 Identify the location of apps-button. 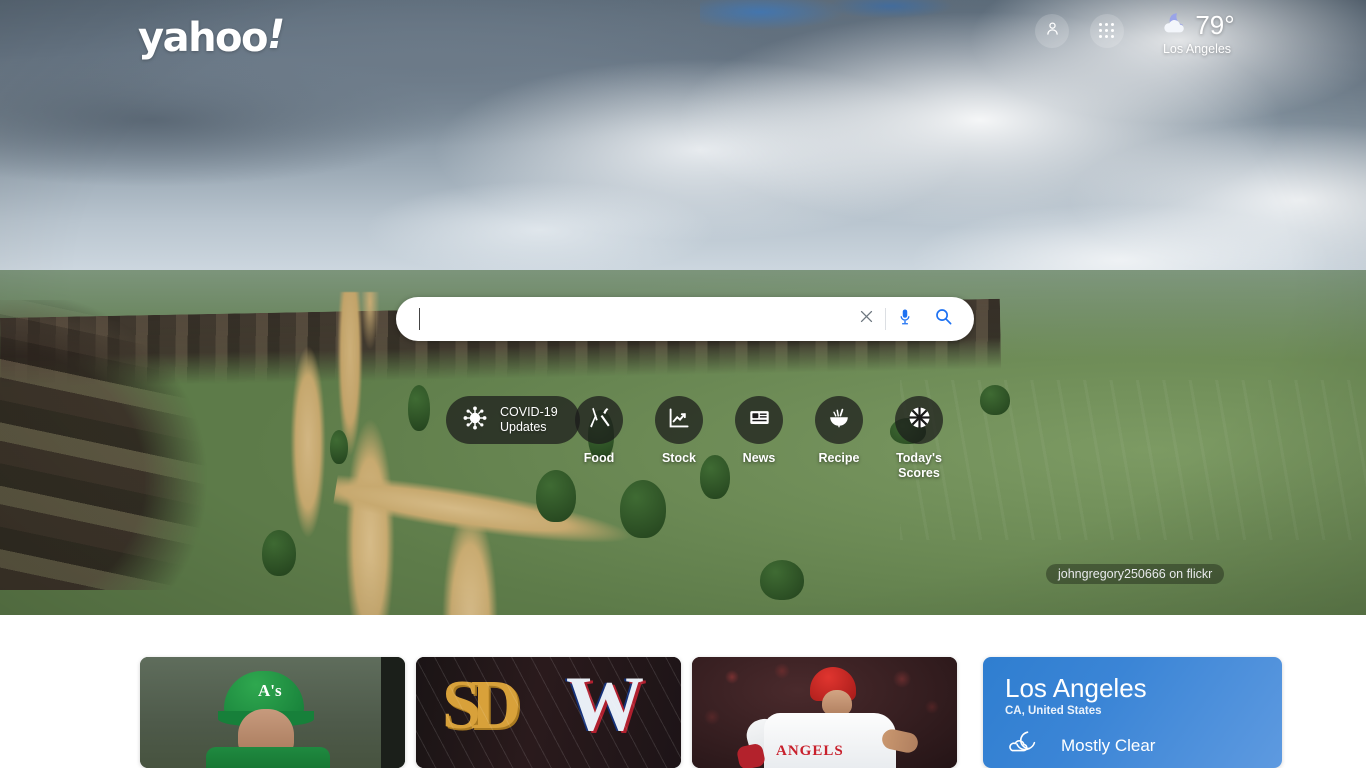
(1107, 31).